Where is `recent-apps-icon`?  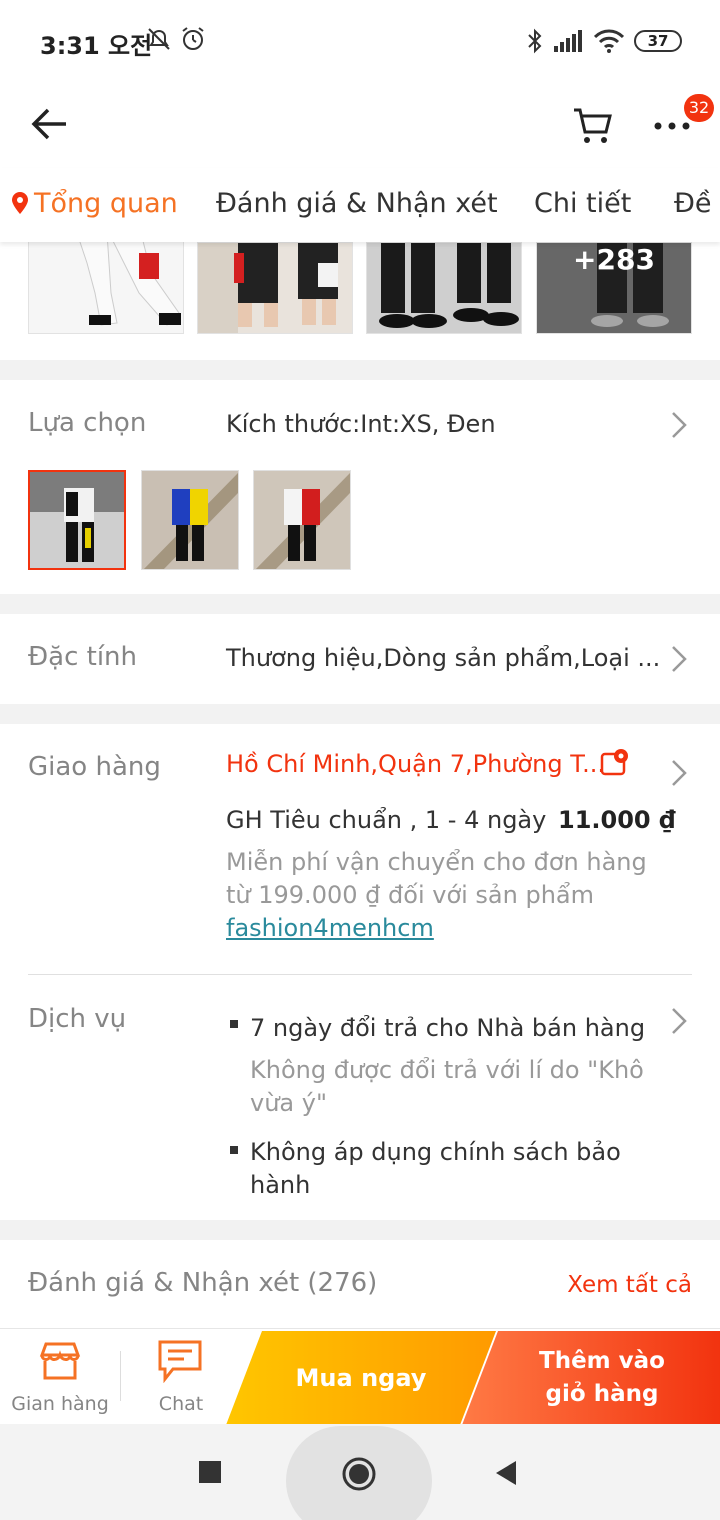 recent-apps-icon is located at coordinates (210, 1472).